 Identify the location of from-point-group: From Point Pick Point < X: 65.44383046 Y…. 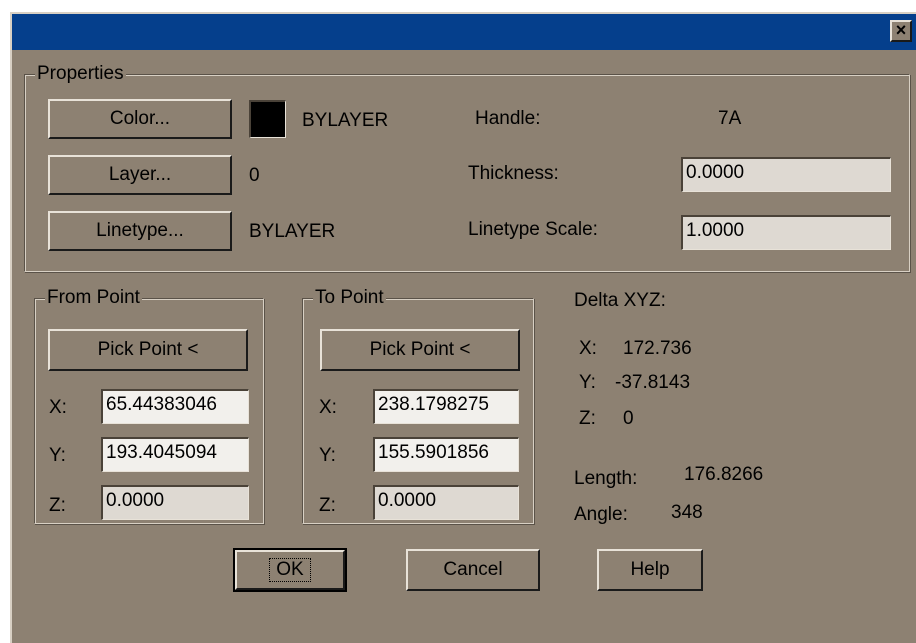
(149, 405).